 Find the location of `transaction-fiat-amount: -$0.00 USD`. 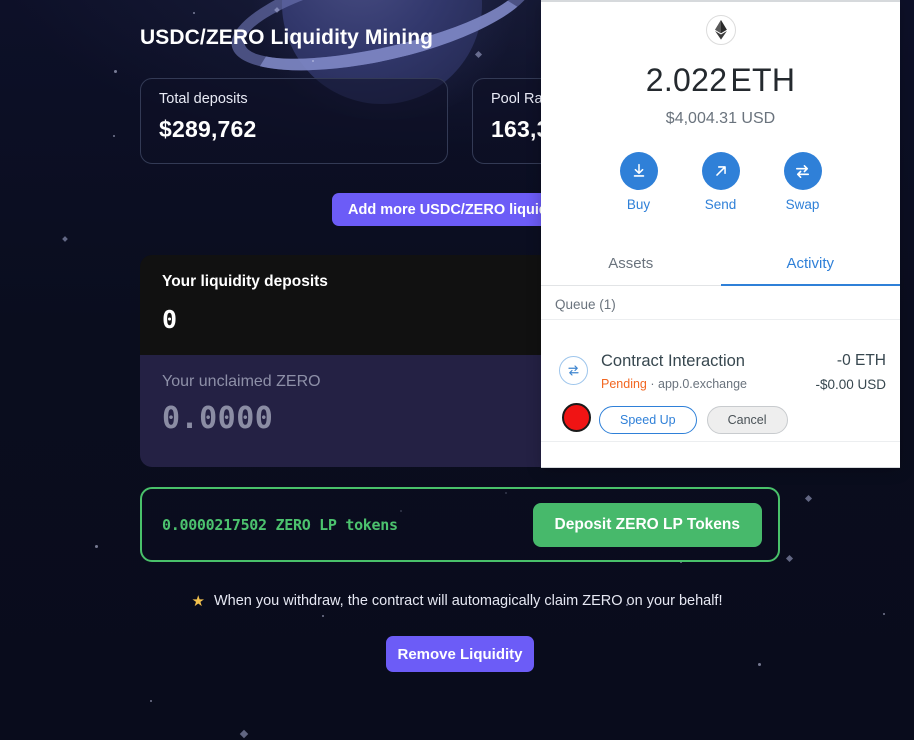

transaction-fiat-amount: -$0.00 USD is located at coordinates (850, 384).